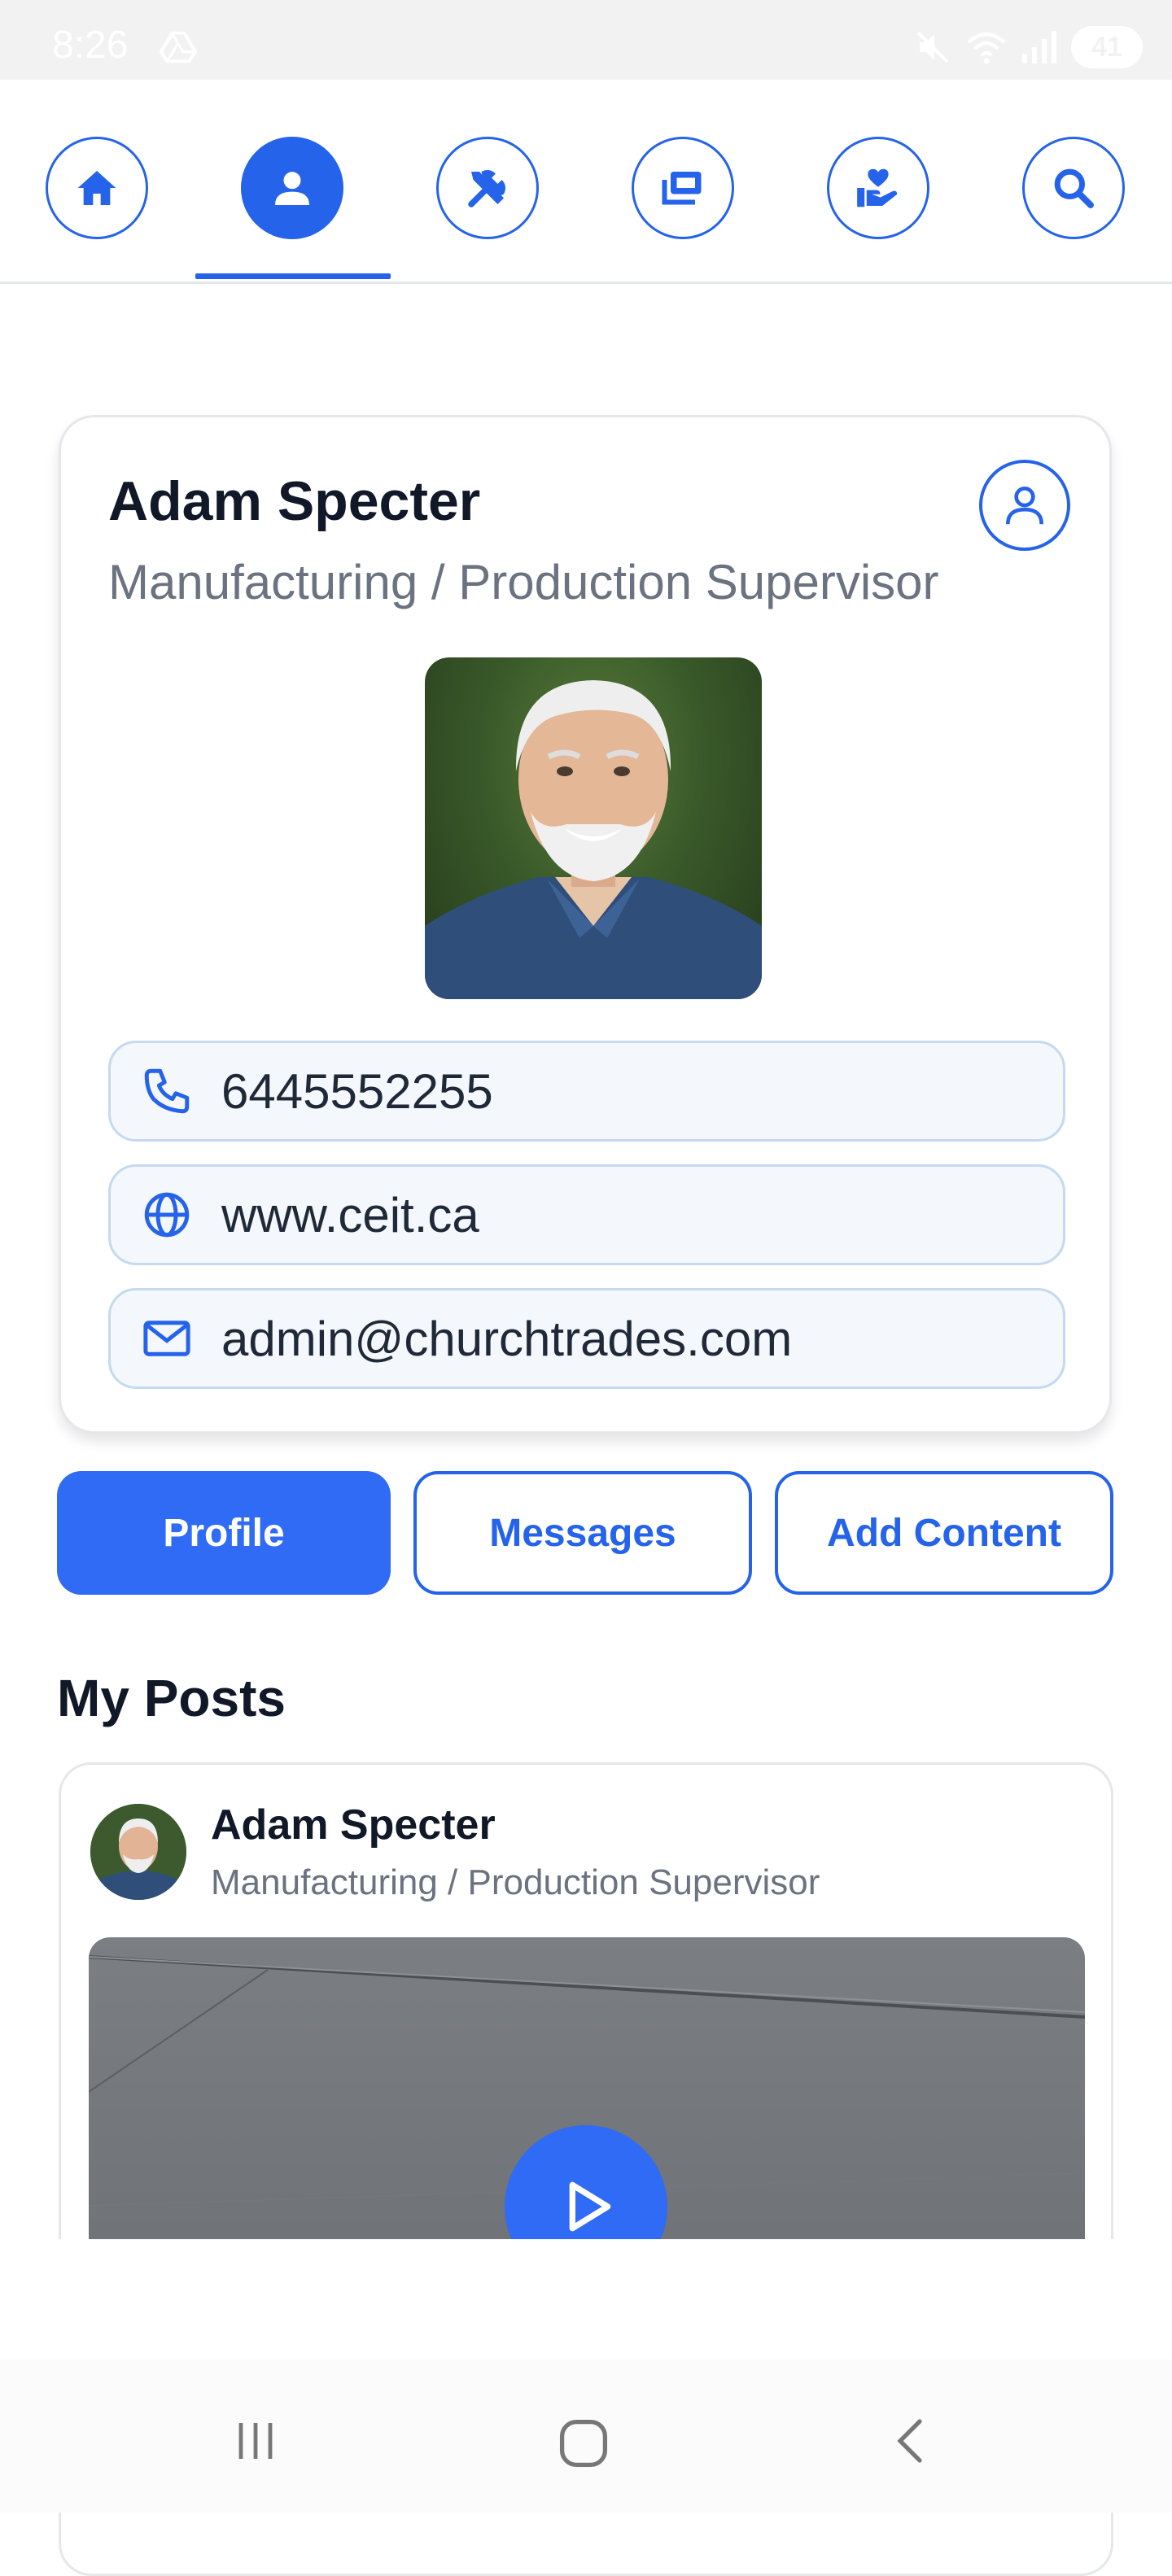 The image size is (1172, 2576). I want to click on nav-giving, so click(878, 188).